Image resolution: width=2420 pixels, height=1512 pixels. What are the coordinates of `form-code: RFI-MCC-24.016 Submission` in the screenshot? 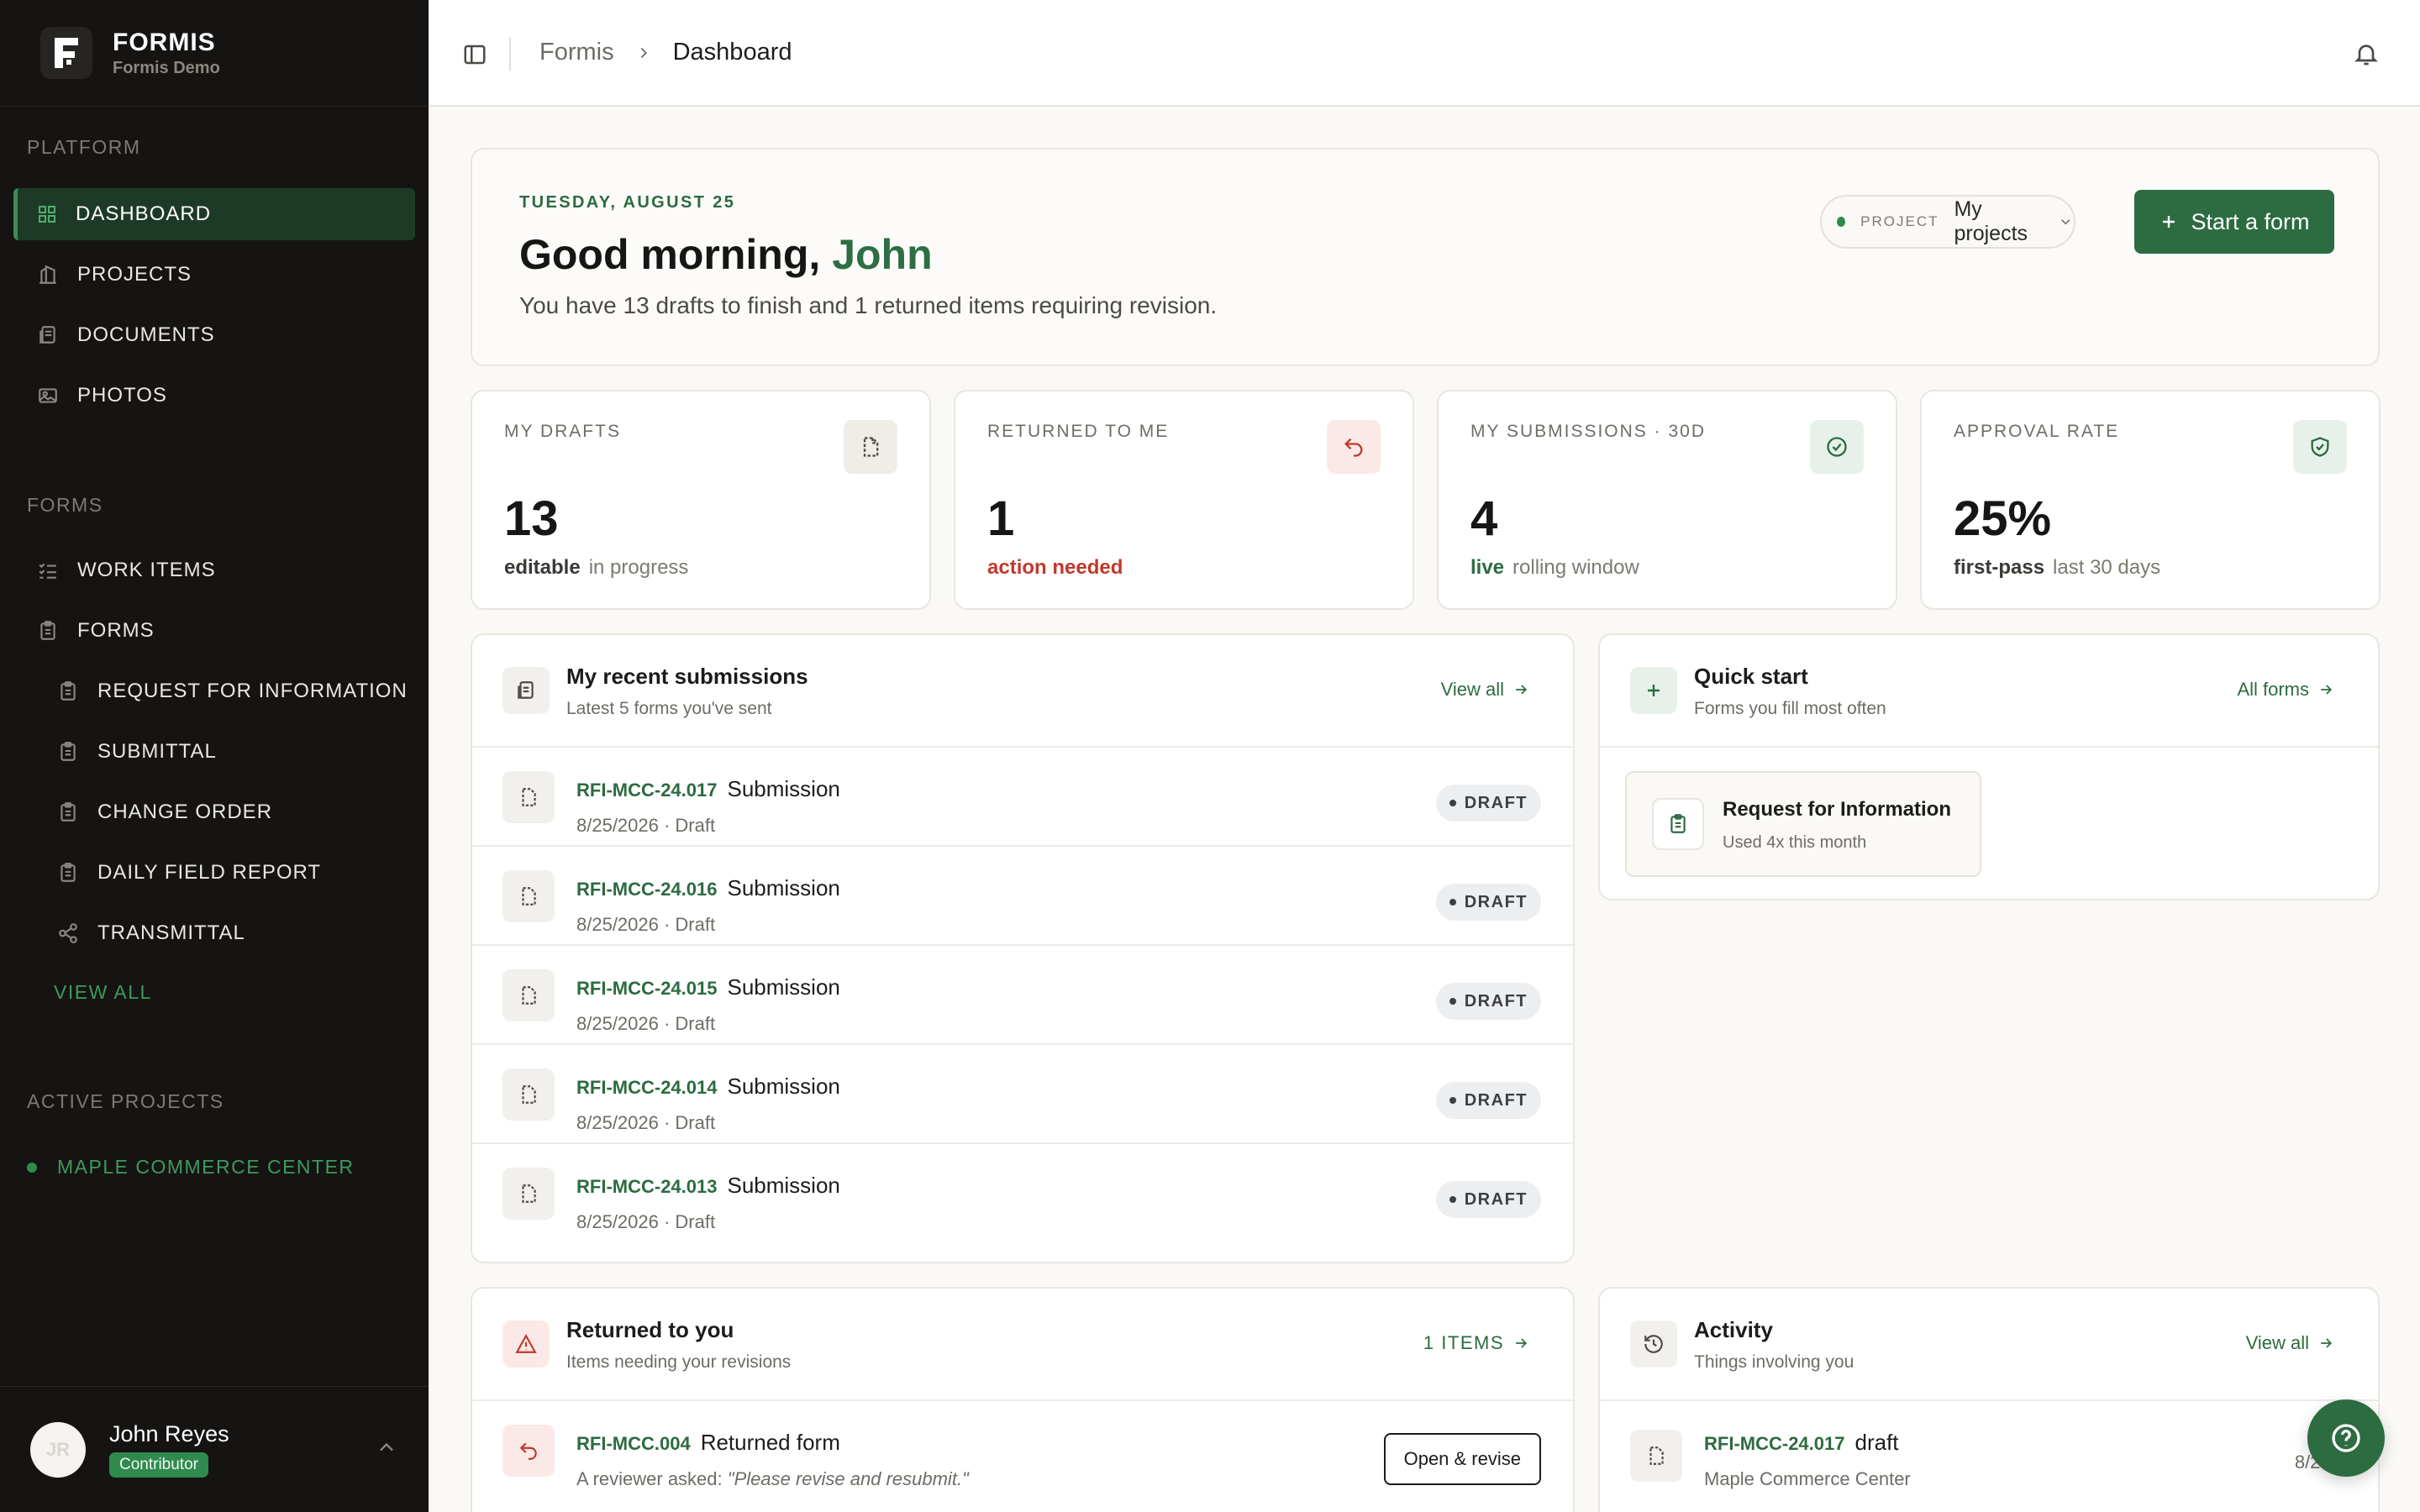 It's located at (708, 888).